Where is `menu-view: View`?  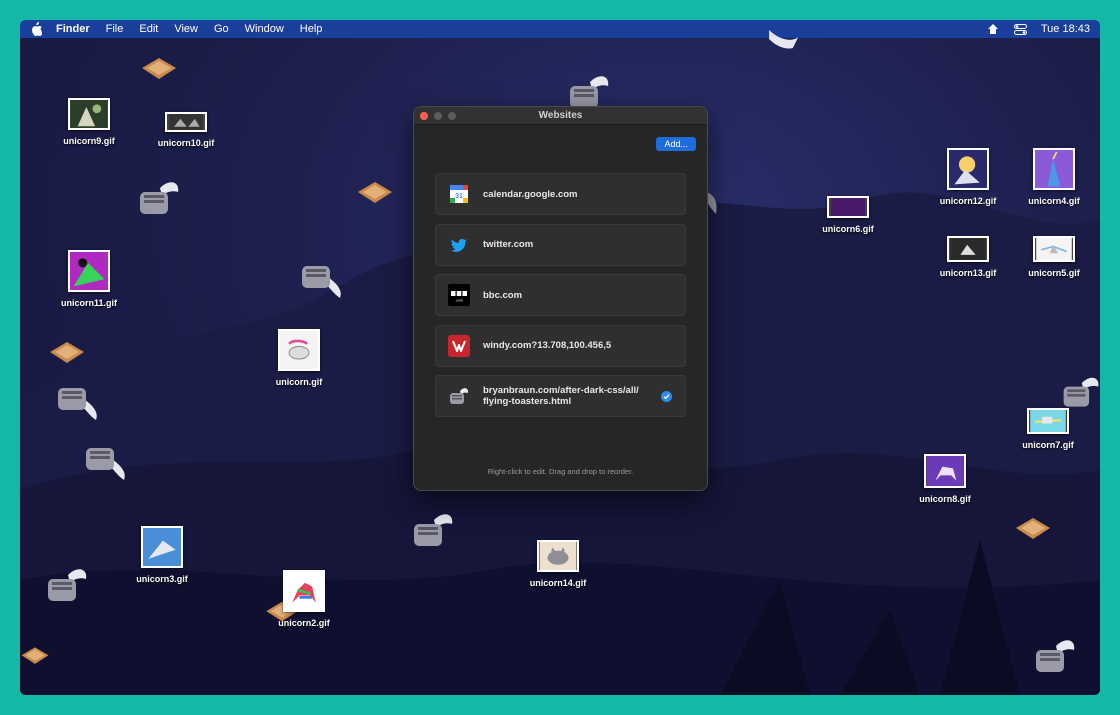 menu-view: View is located at coordinates (186, 29).